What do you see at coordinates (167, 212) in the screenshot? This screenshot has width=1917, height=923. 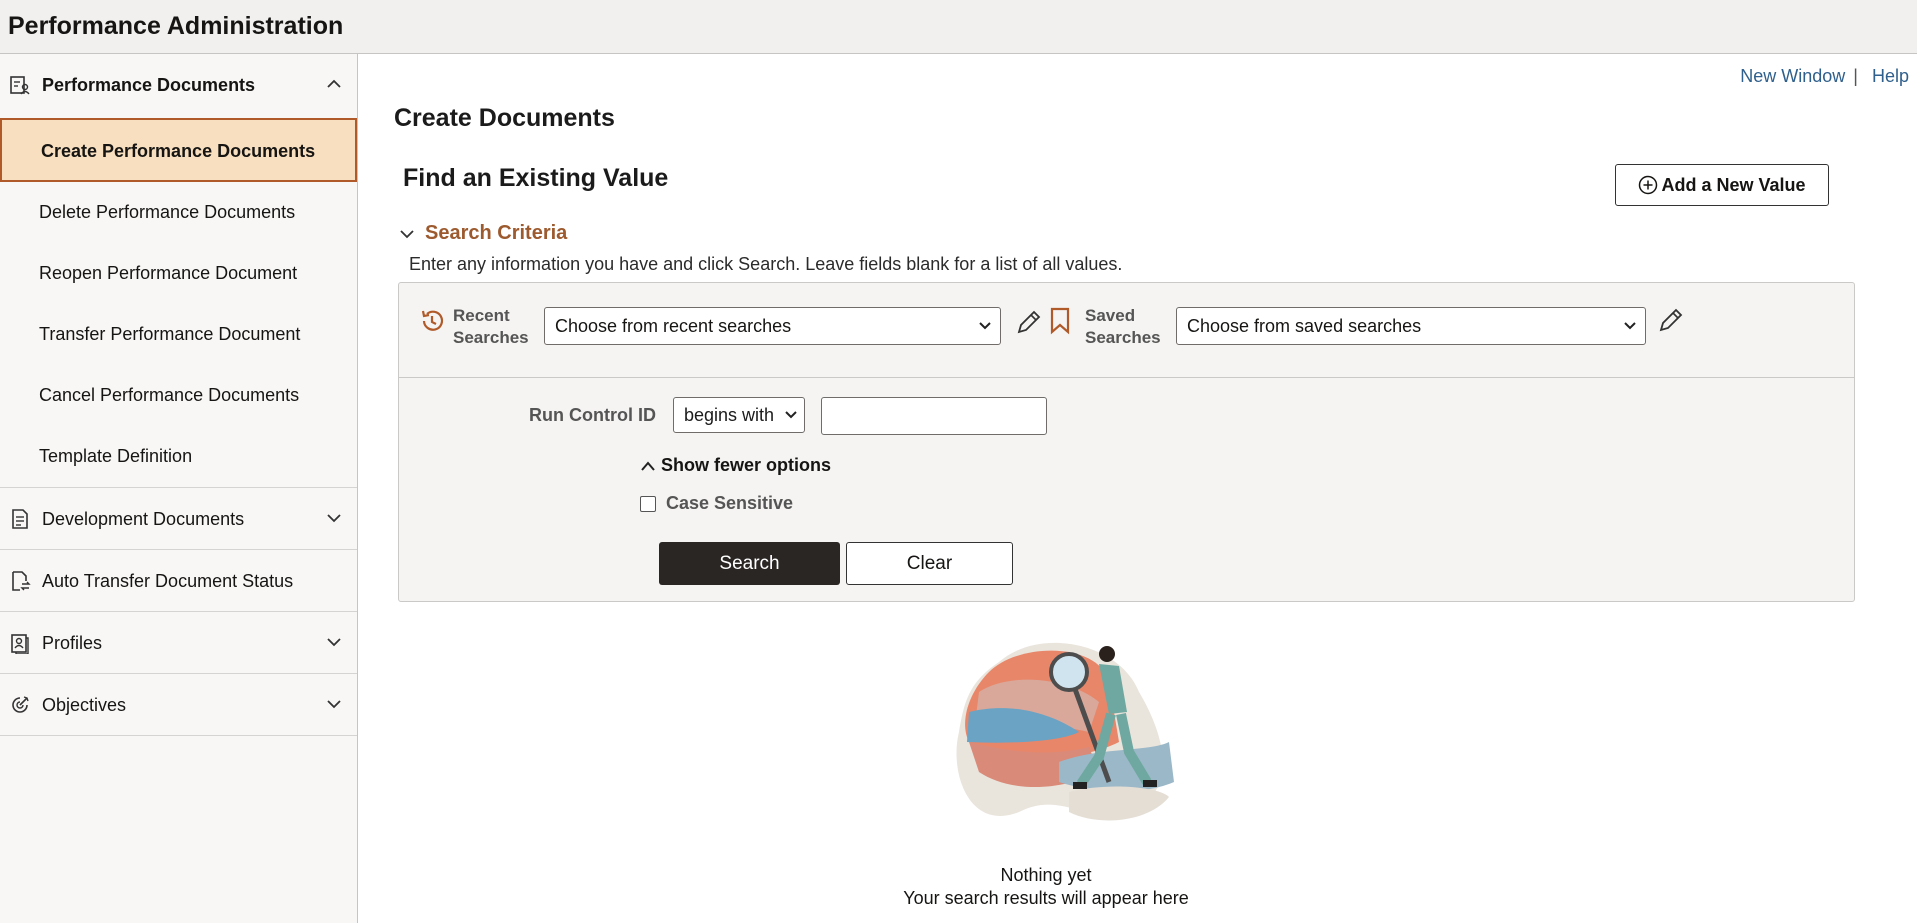 I see `sidebar-item-label: Delete Performance Documents` at bounding box center [167, 212].